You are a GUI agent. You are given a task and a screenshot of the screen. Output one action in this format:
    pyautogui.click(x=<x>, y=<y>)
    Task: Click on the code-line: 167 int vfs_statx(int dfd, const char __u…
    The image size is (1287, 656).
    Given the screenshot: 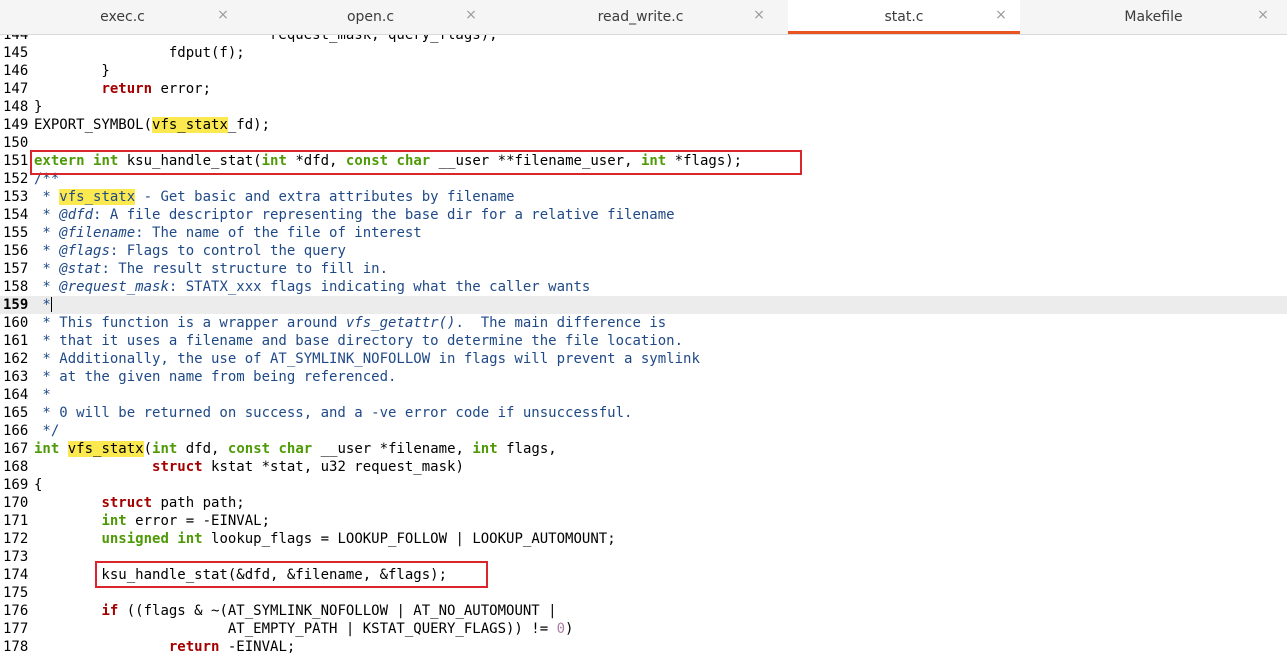 What is the action you would take?
    pyautogui.click(x=643, y=449)
    